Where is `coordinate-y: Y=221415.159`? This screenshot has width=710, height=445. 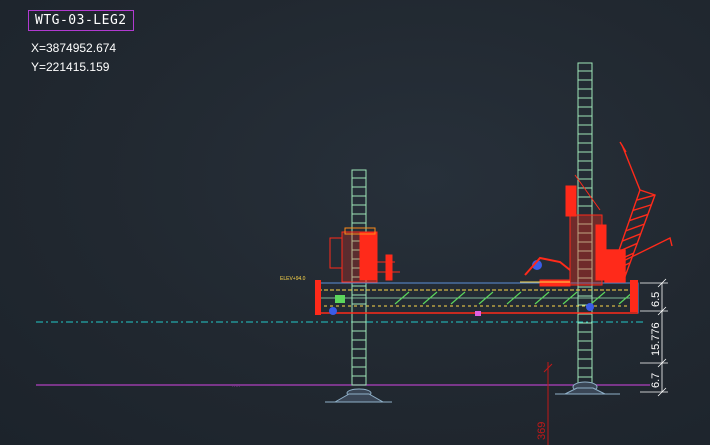
coordinate-y: Y=221415.159 is located at coordinates (70, 67).